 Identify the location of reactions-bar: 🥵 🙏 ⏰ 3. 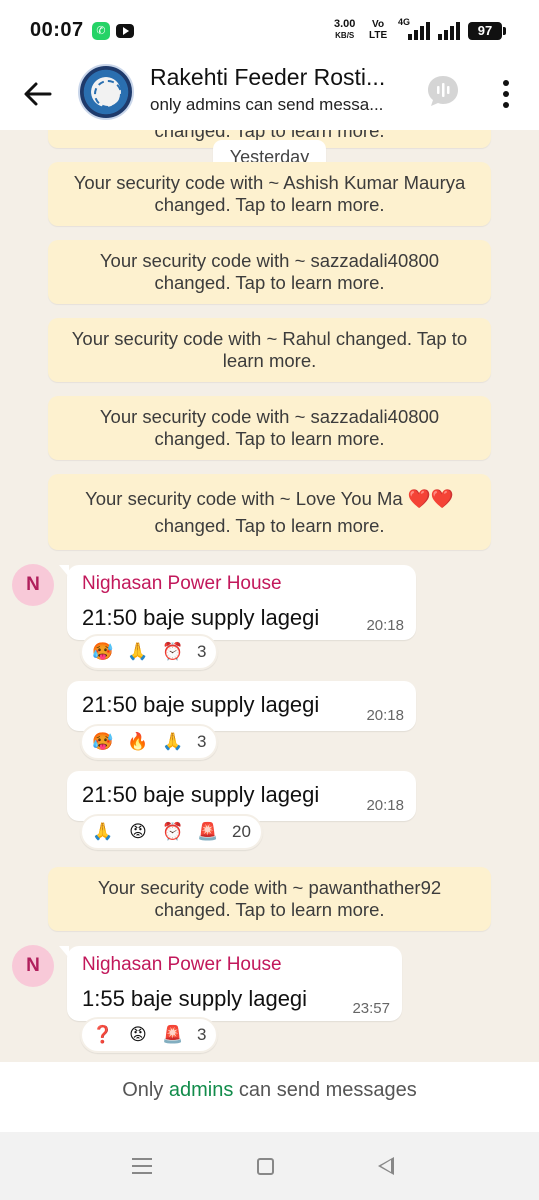
(149, 652).